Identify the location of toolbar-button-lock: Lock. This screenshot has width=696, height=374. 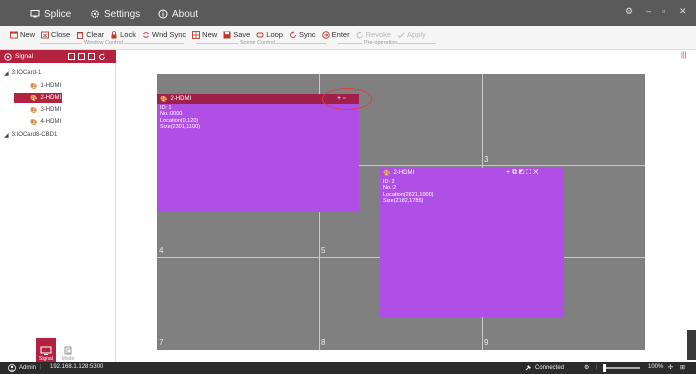
(123, 34).